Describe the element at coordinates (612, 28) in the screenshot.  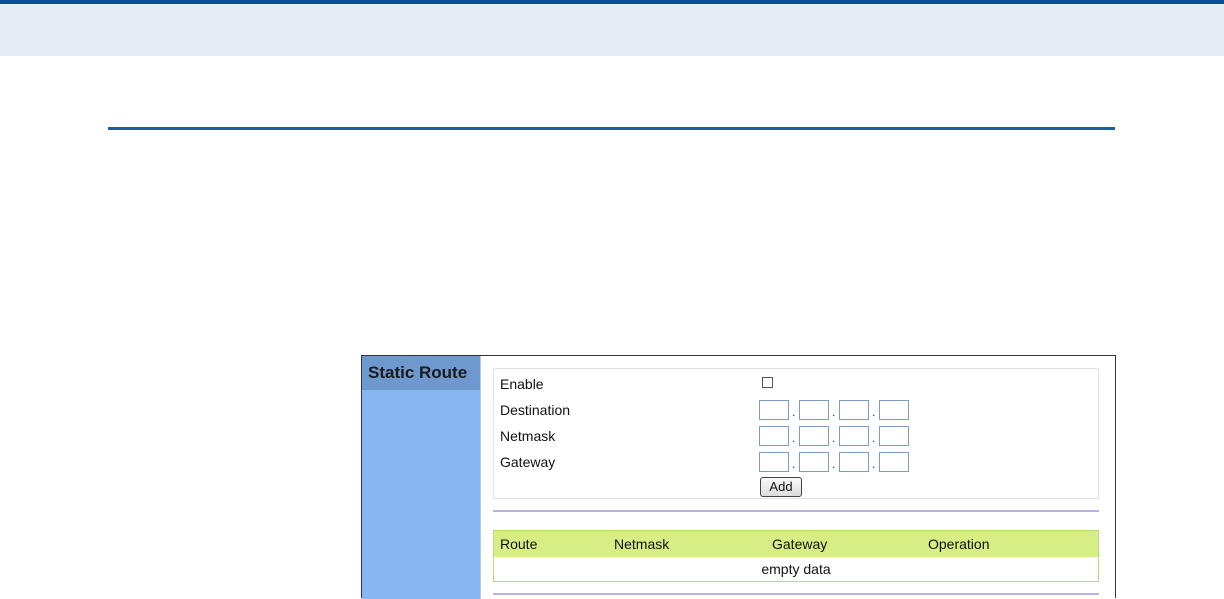
I see `top-header-band` at that location.